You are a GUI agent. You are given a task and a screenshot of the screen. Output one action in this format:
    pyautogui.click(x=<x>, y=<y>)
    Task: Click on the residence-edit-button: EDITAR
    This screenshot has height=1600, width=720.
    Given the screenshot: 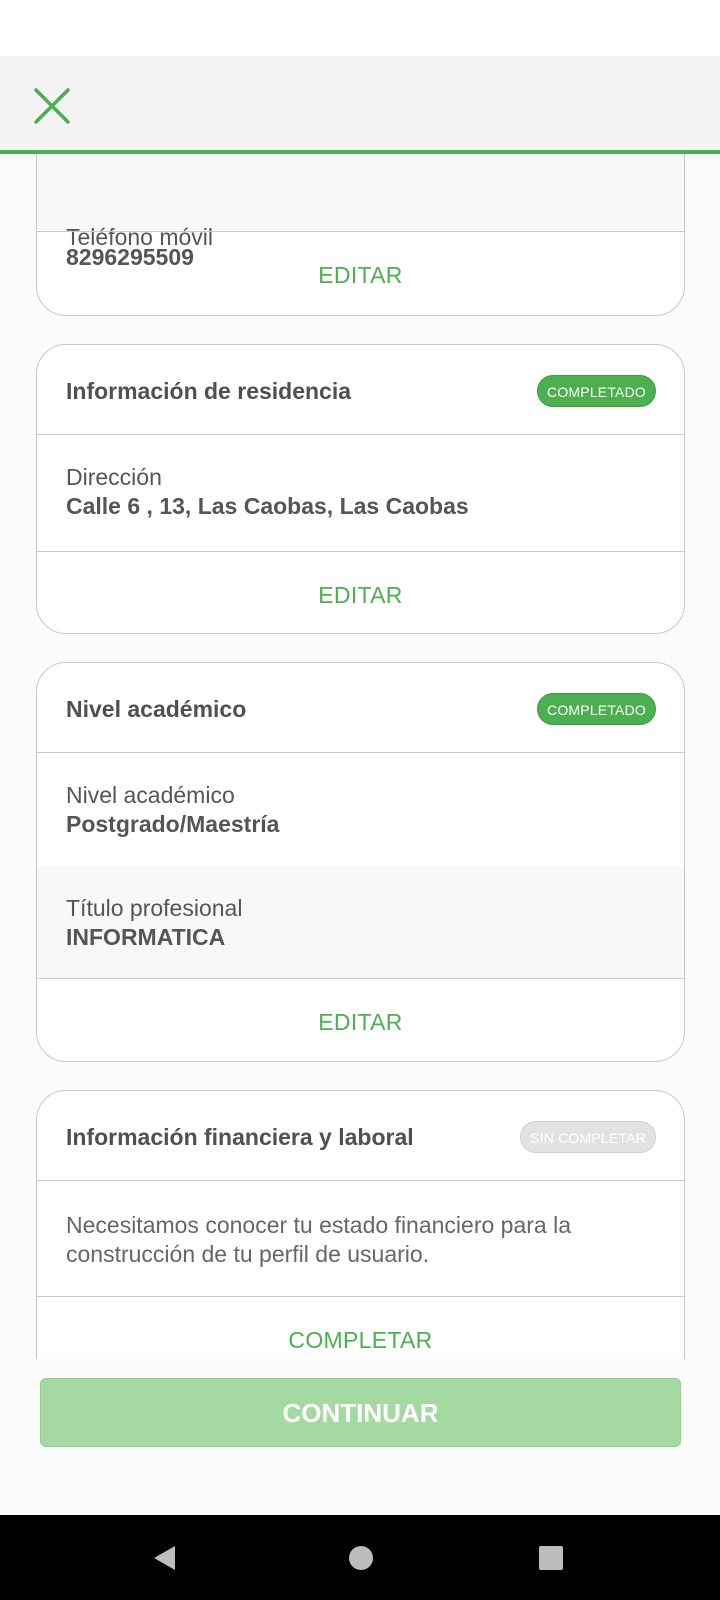 What is the action you would take?
    pyautogui.click(x=360, y=592)
    